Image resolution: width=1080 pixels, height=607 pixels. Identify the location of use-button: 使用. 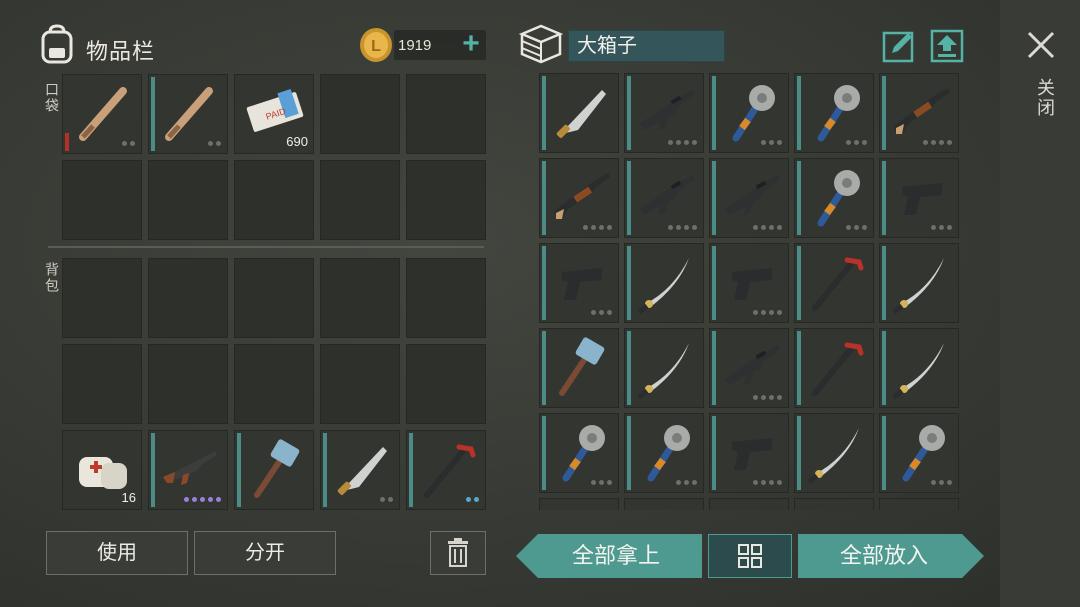
(117, 553).